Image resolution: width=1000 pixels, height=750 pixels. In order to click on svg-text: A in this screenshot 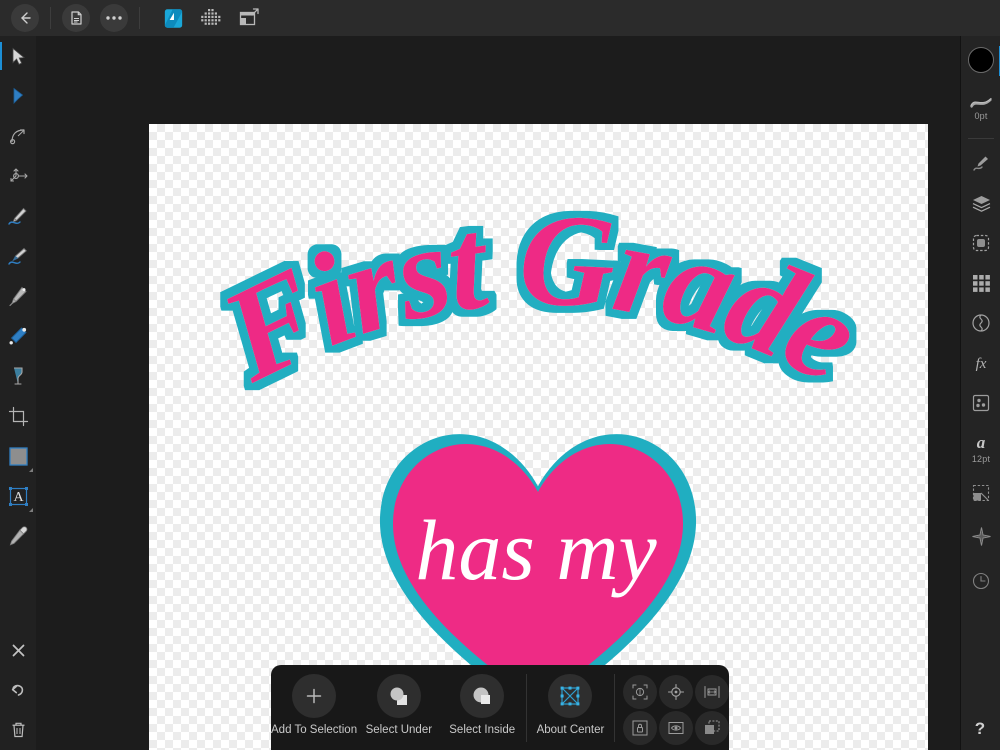, I will do `click(18, 497)`.